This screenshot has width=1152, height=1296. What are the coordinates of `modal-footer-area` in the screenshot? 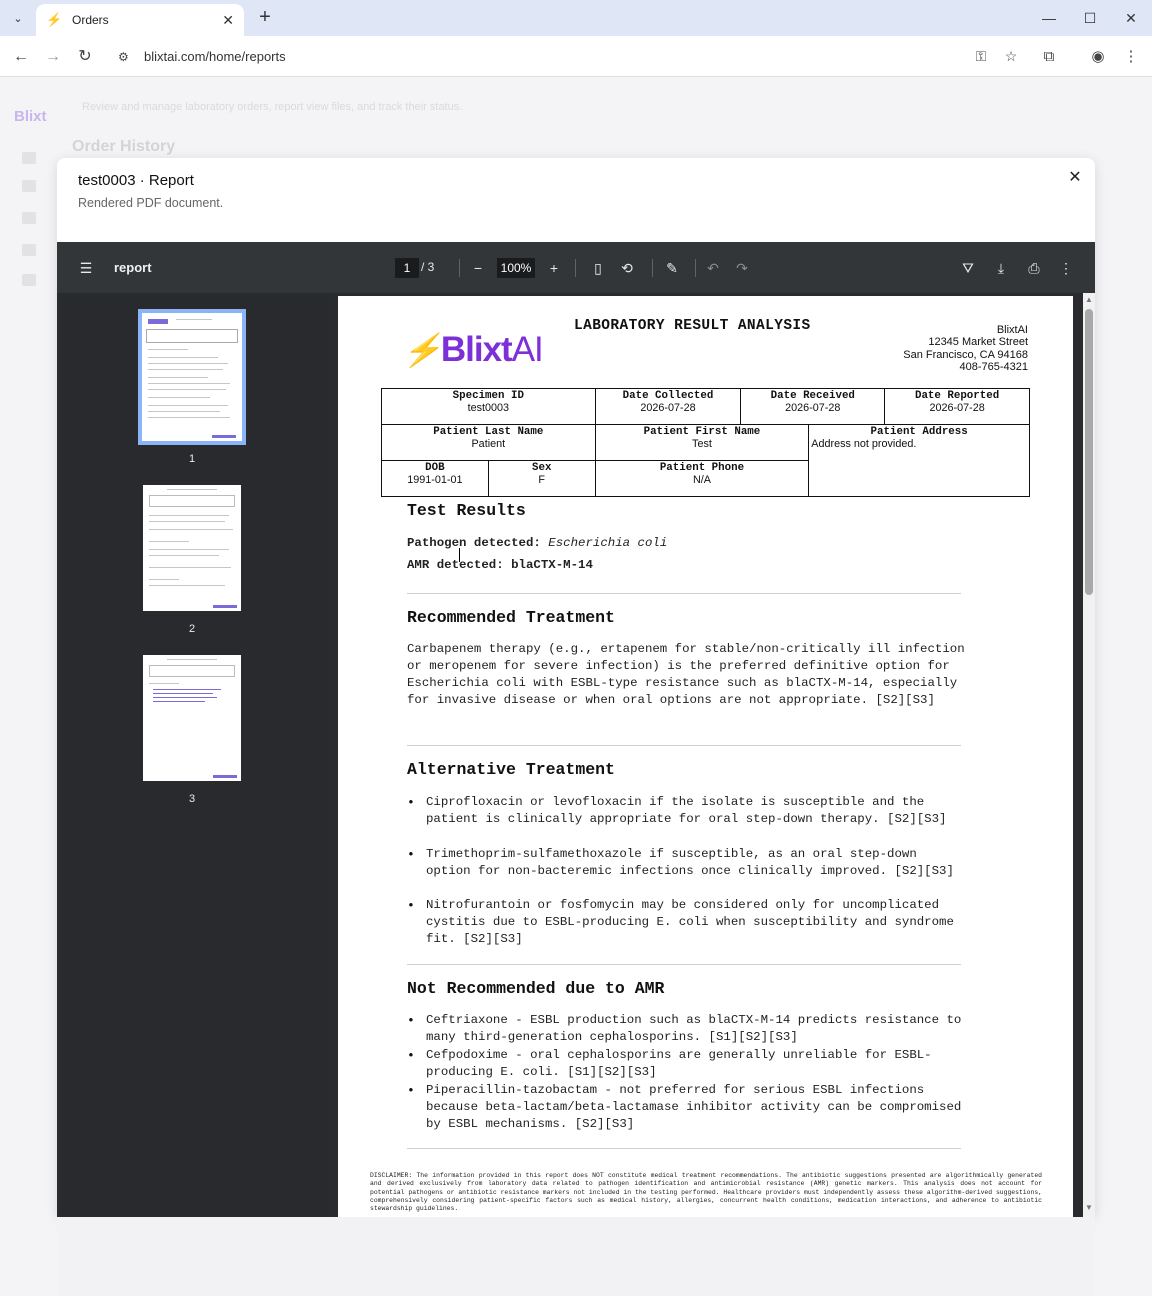 It's located at (576, 1256).